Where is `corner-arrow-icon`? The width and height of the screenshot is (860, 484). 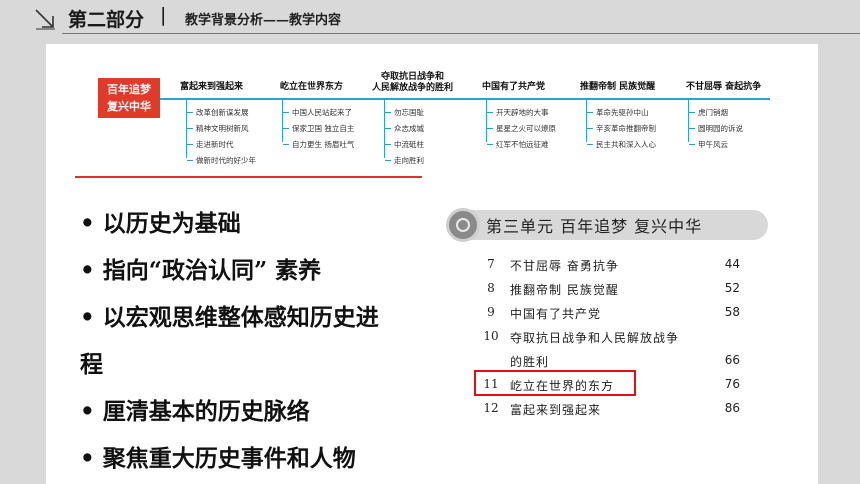
corner-arrow-icon is located at coordinates (45, 19).